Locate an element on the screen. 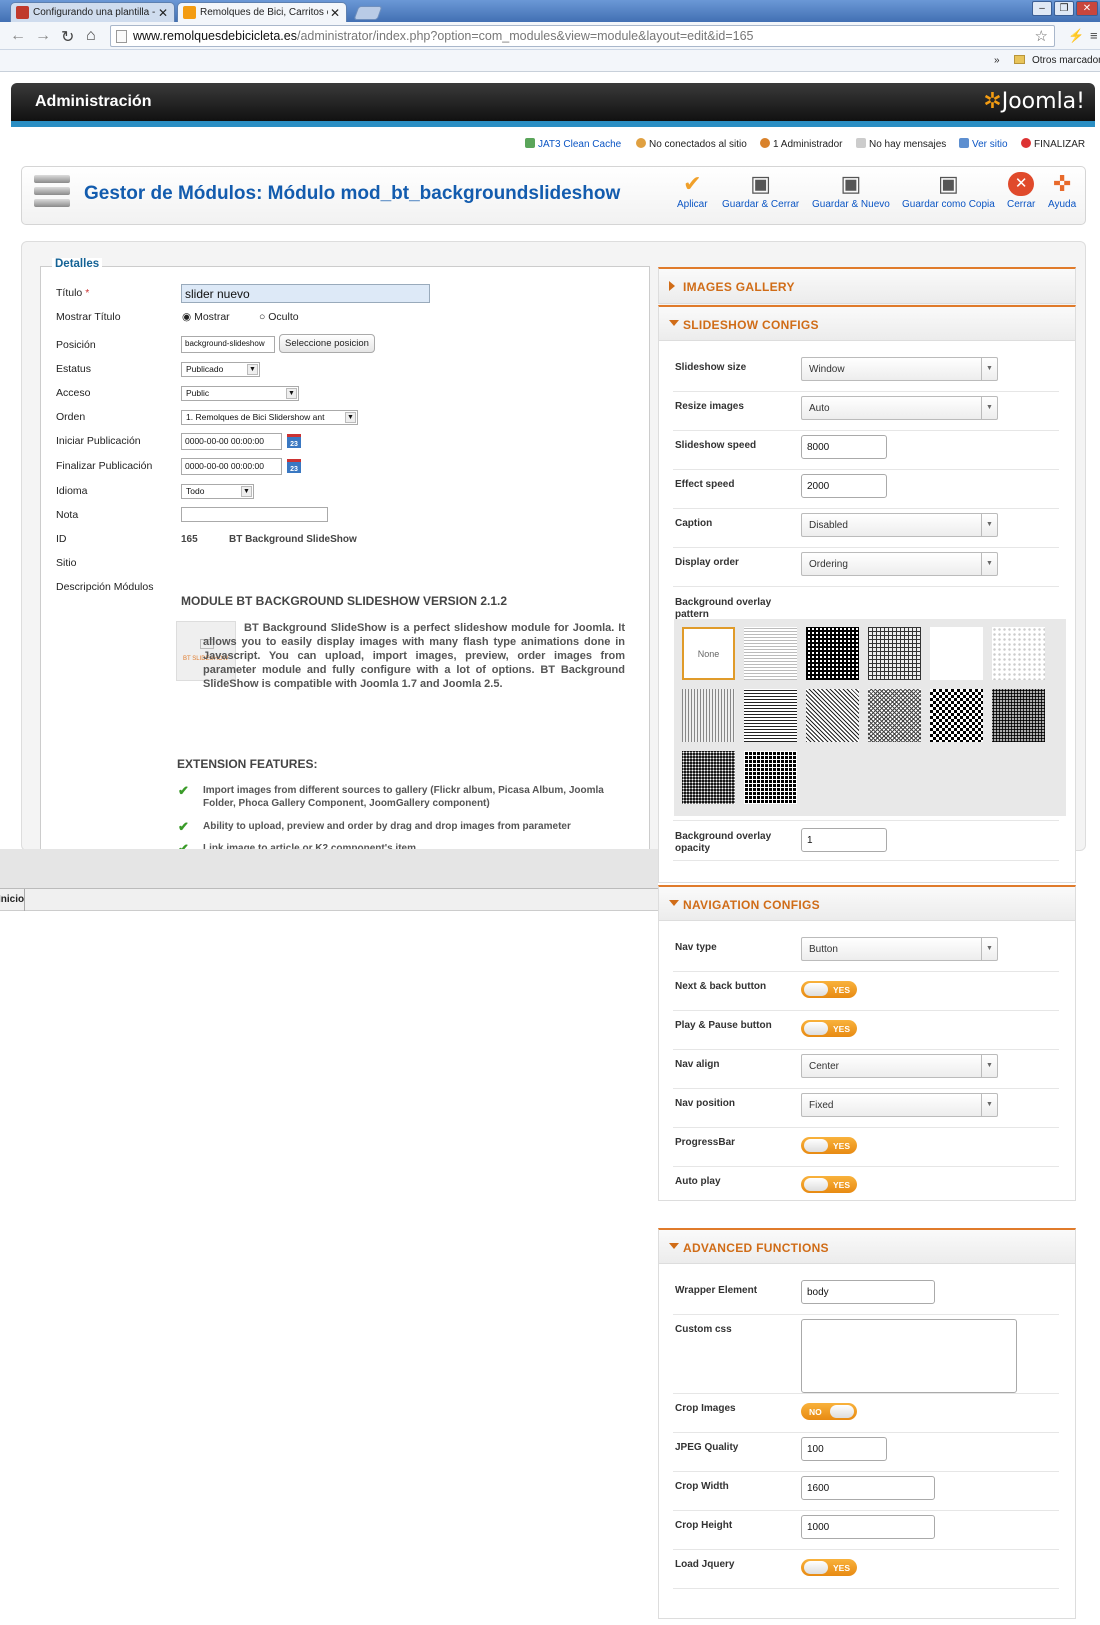  bookmarks-overflow: » is located at coordinates (997, 60).